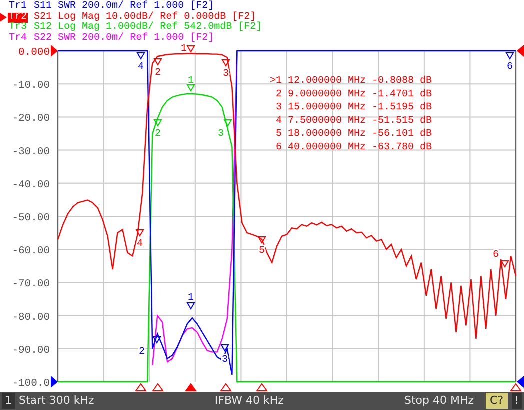 Image resolution: width=524 pixels, height=410 pixels. I want to click on trace-parameter: S21, so click(43, 17).